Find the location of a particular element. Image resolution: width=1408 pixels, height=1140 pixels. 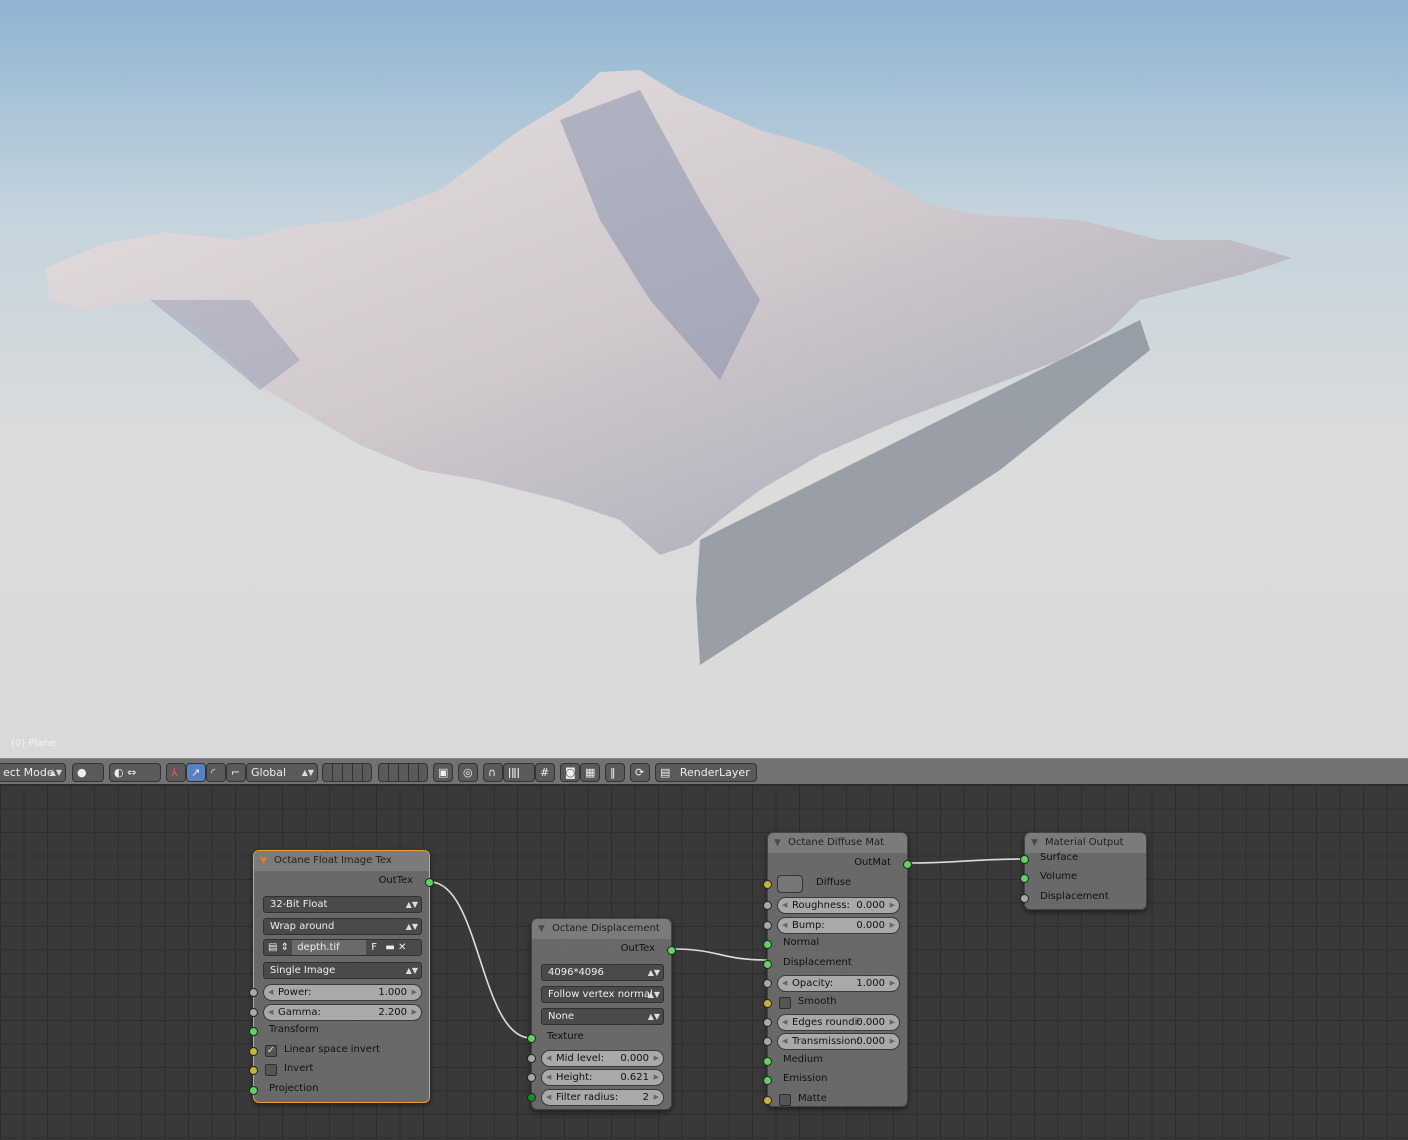

manipulator-icon: ⅄ is located at coordinates (176, 772).